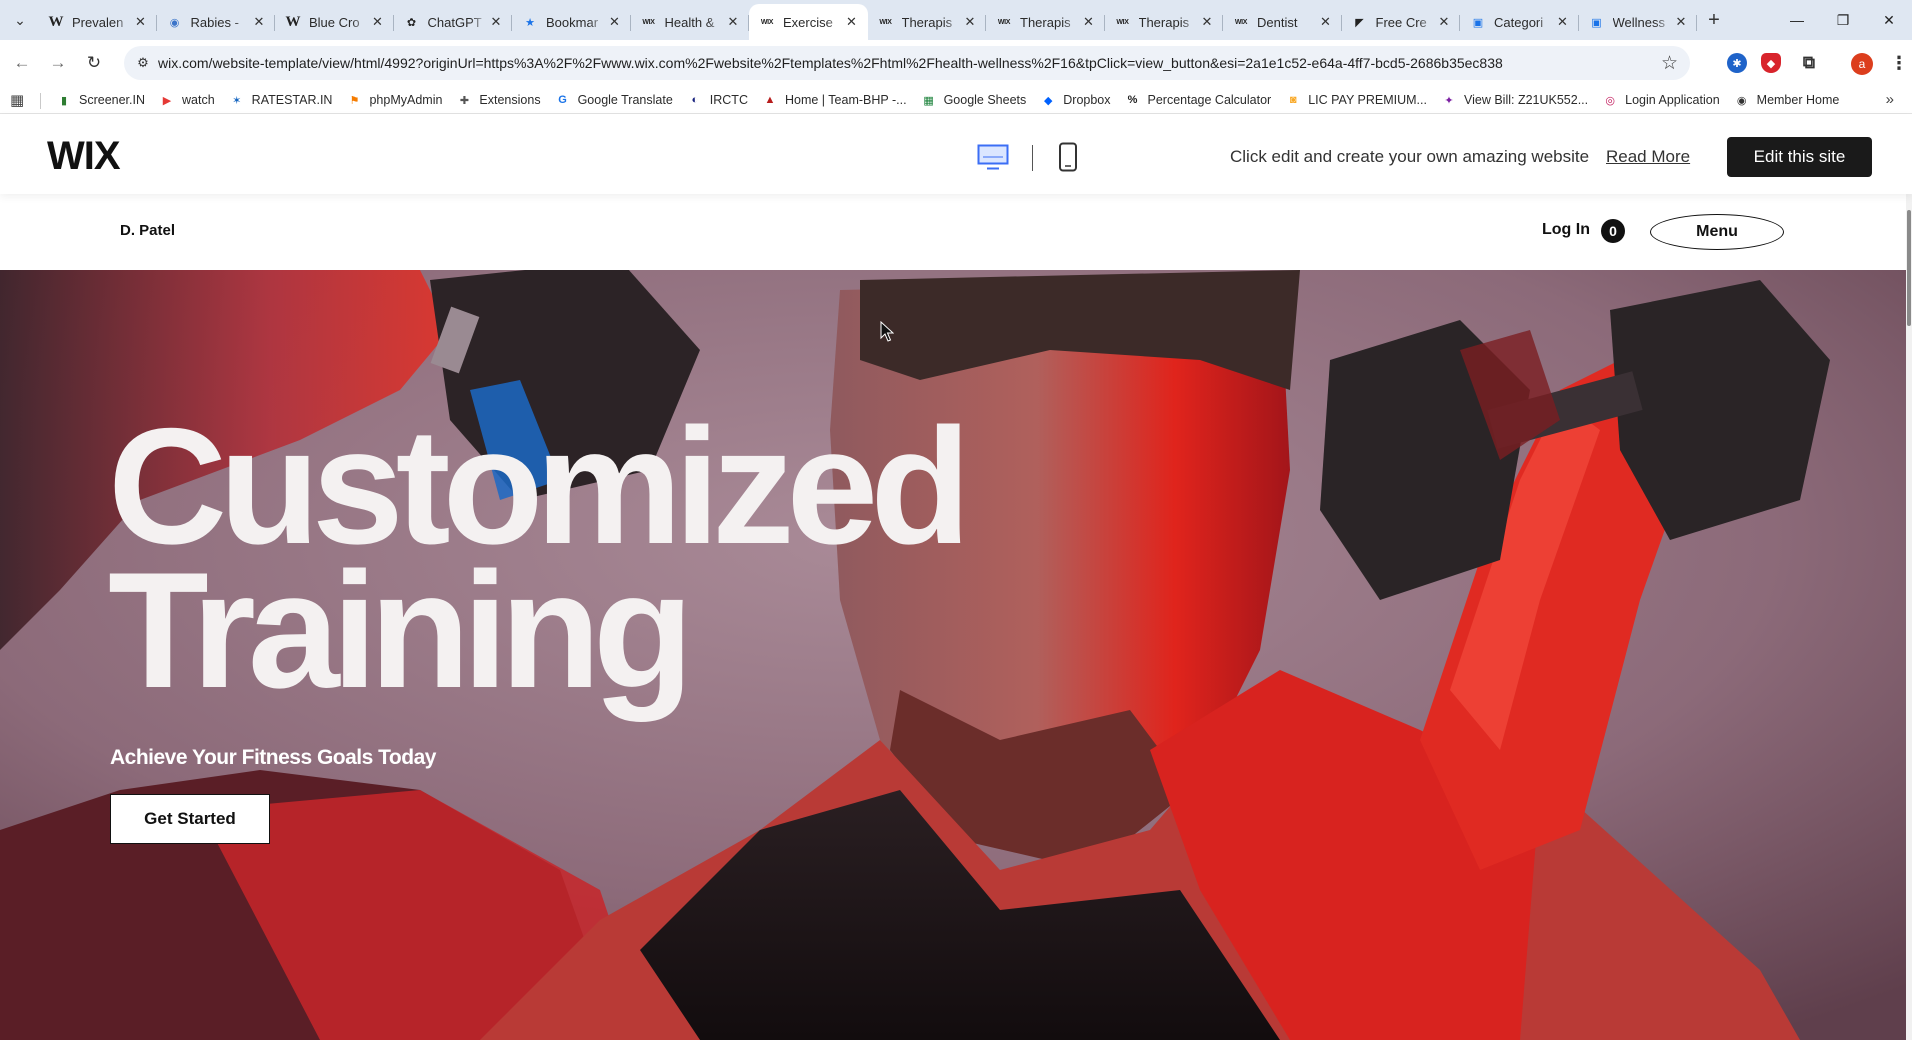 This screenshot has height=1040, width=1912. Describe the element at coordinates (1714, 20) in the screenshot. I see `new-tab-button: +` at that location.